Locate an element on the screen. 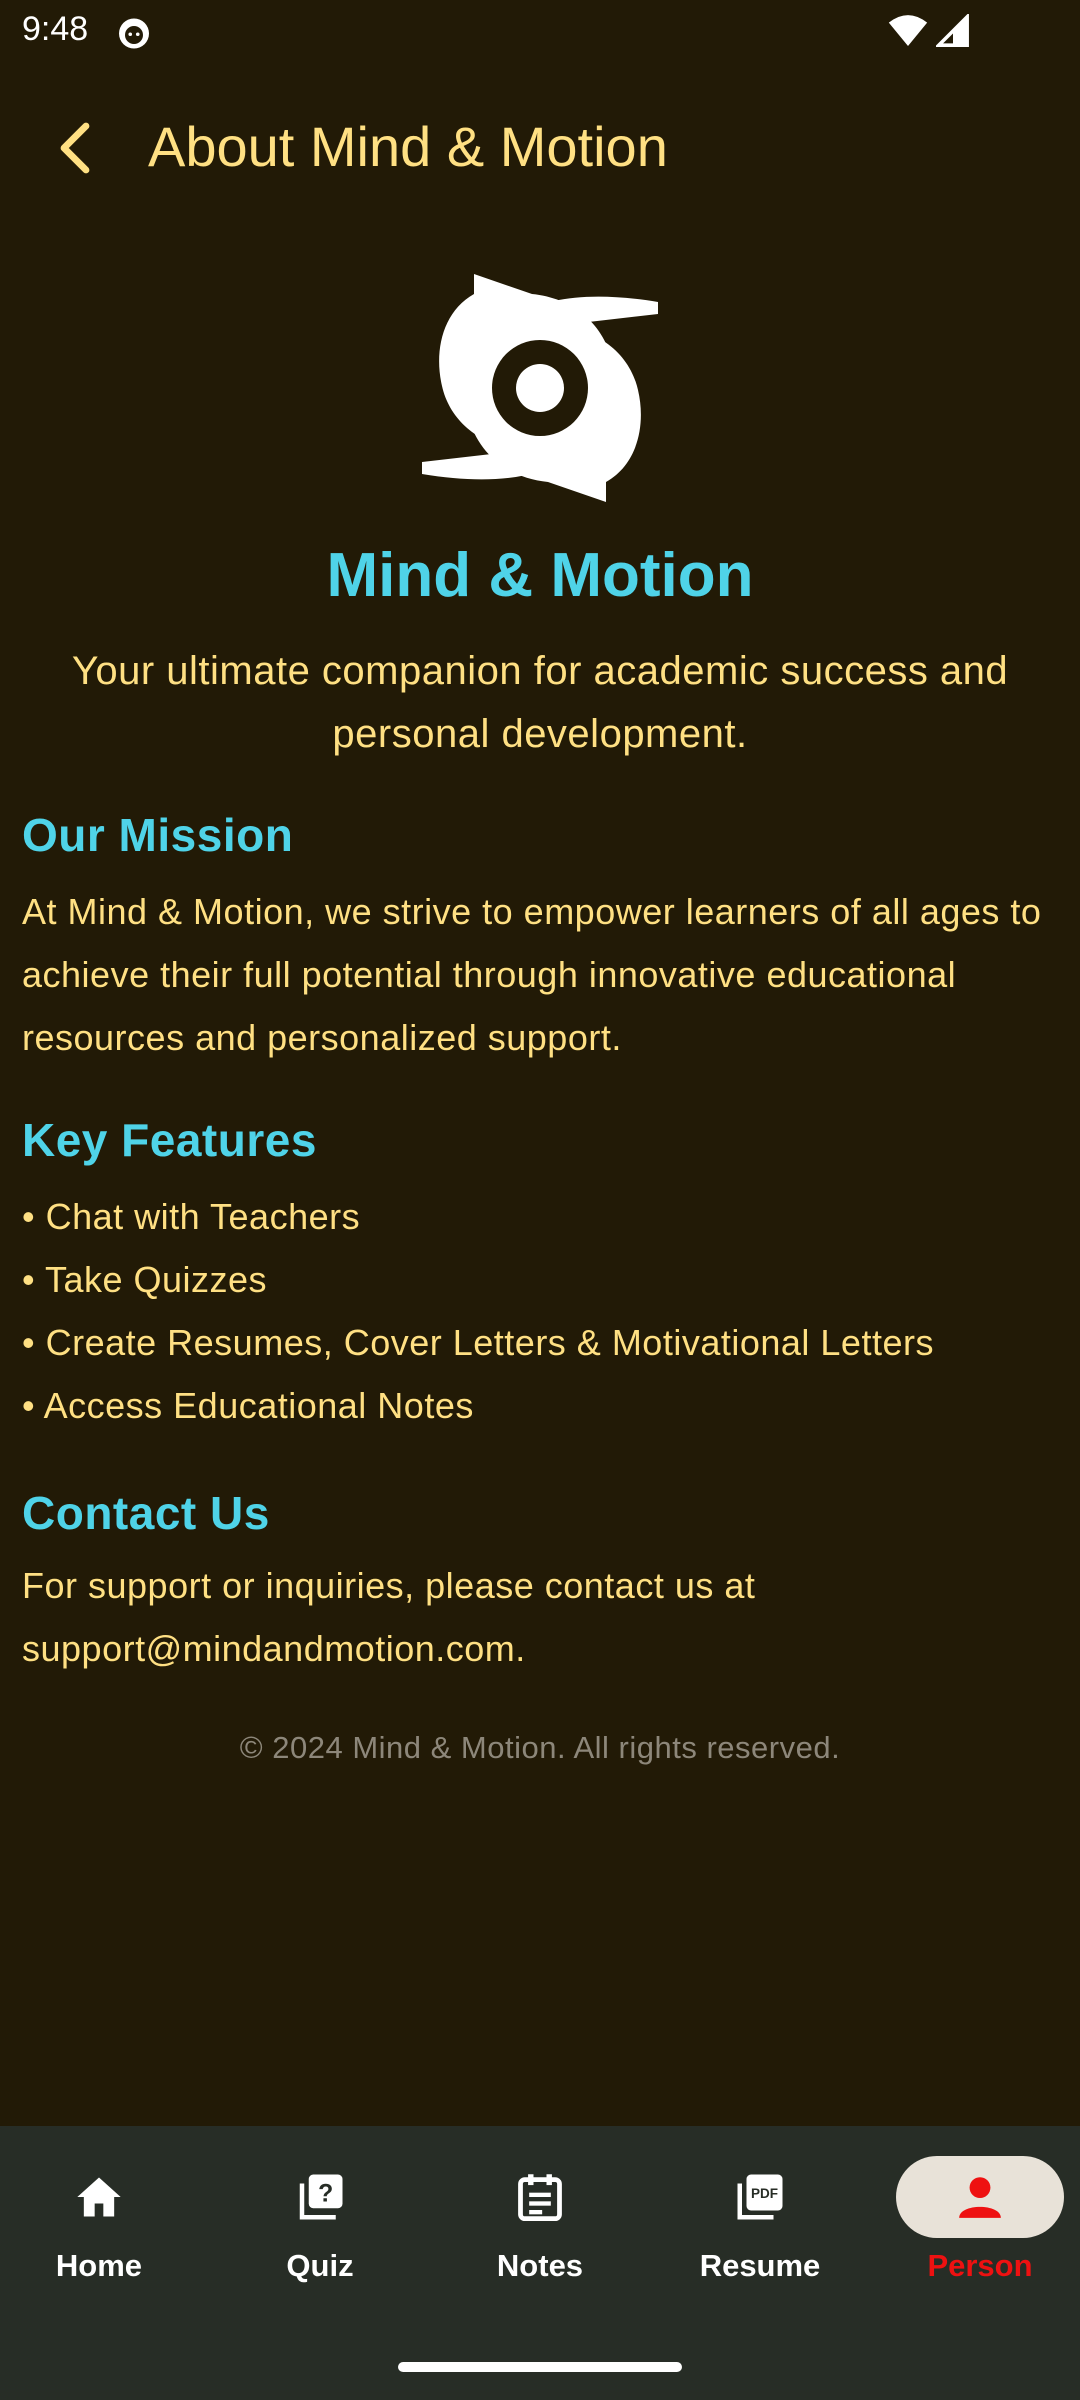  feature-item: • Chat with Teachers is located at coordinates (191, 1216).